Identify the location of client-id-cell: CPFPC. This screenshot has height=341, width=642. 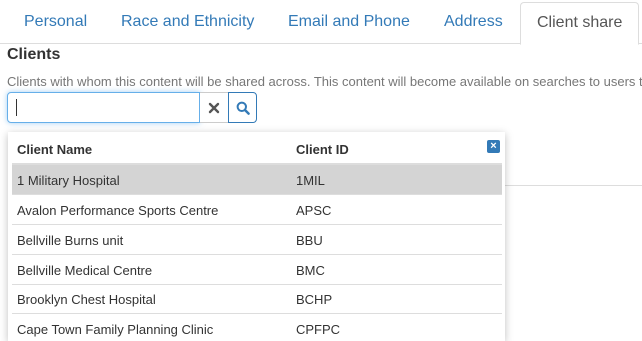
(318, 329).